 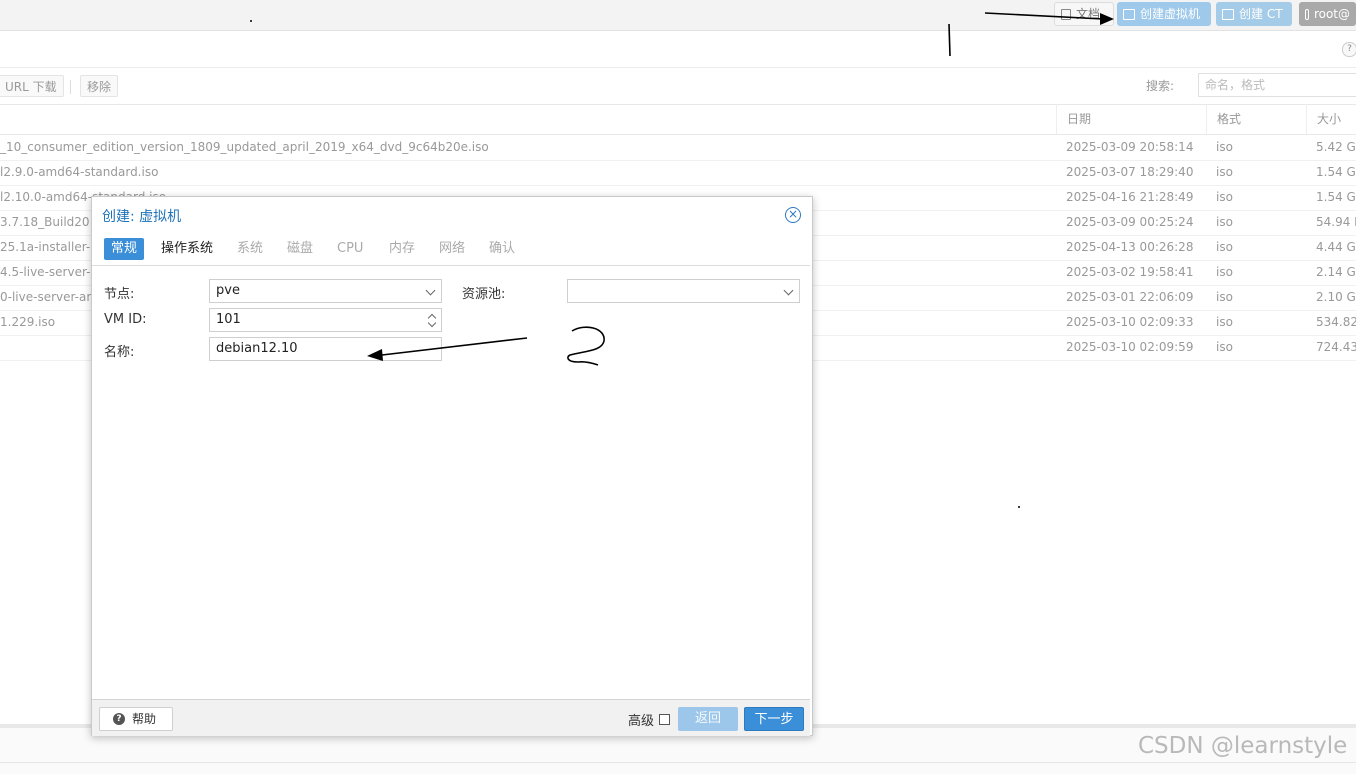 What do you see at coordinates (1336, 272) in the screenshot?
I see `row-size: 2.14 G` at bounding box center [1336, 272].